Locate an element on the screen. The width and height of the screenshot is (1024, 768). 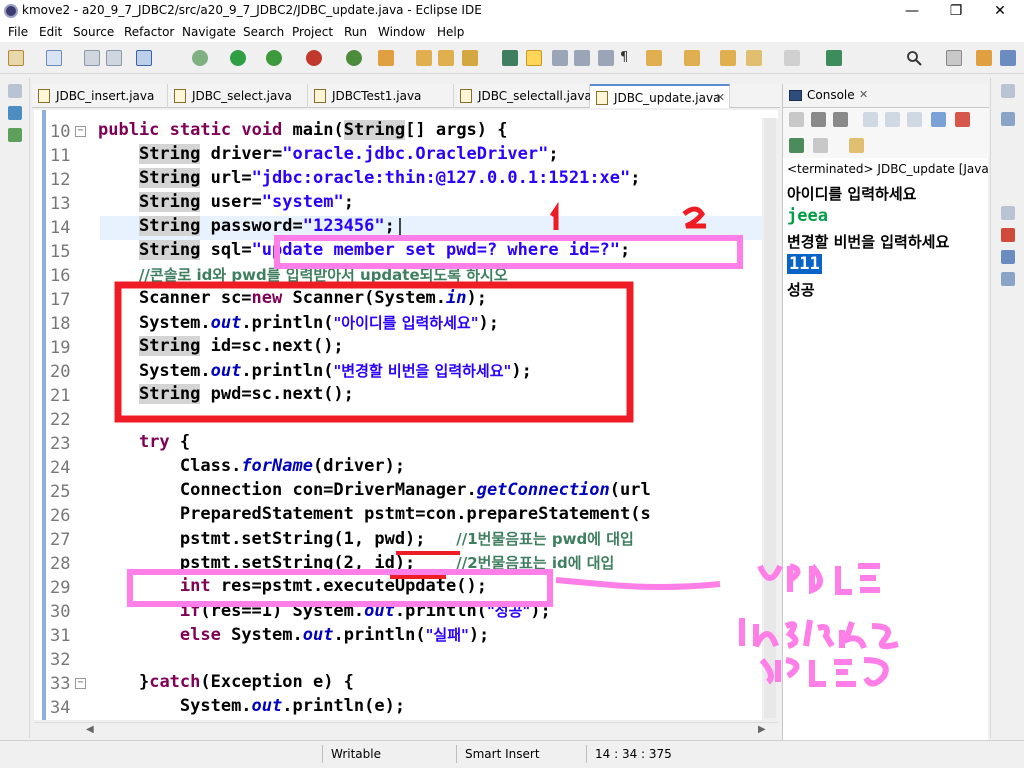
close-button: ✕ is located at coordinates (1000, 11).